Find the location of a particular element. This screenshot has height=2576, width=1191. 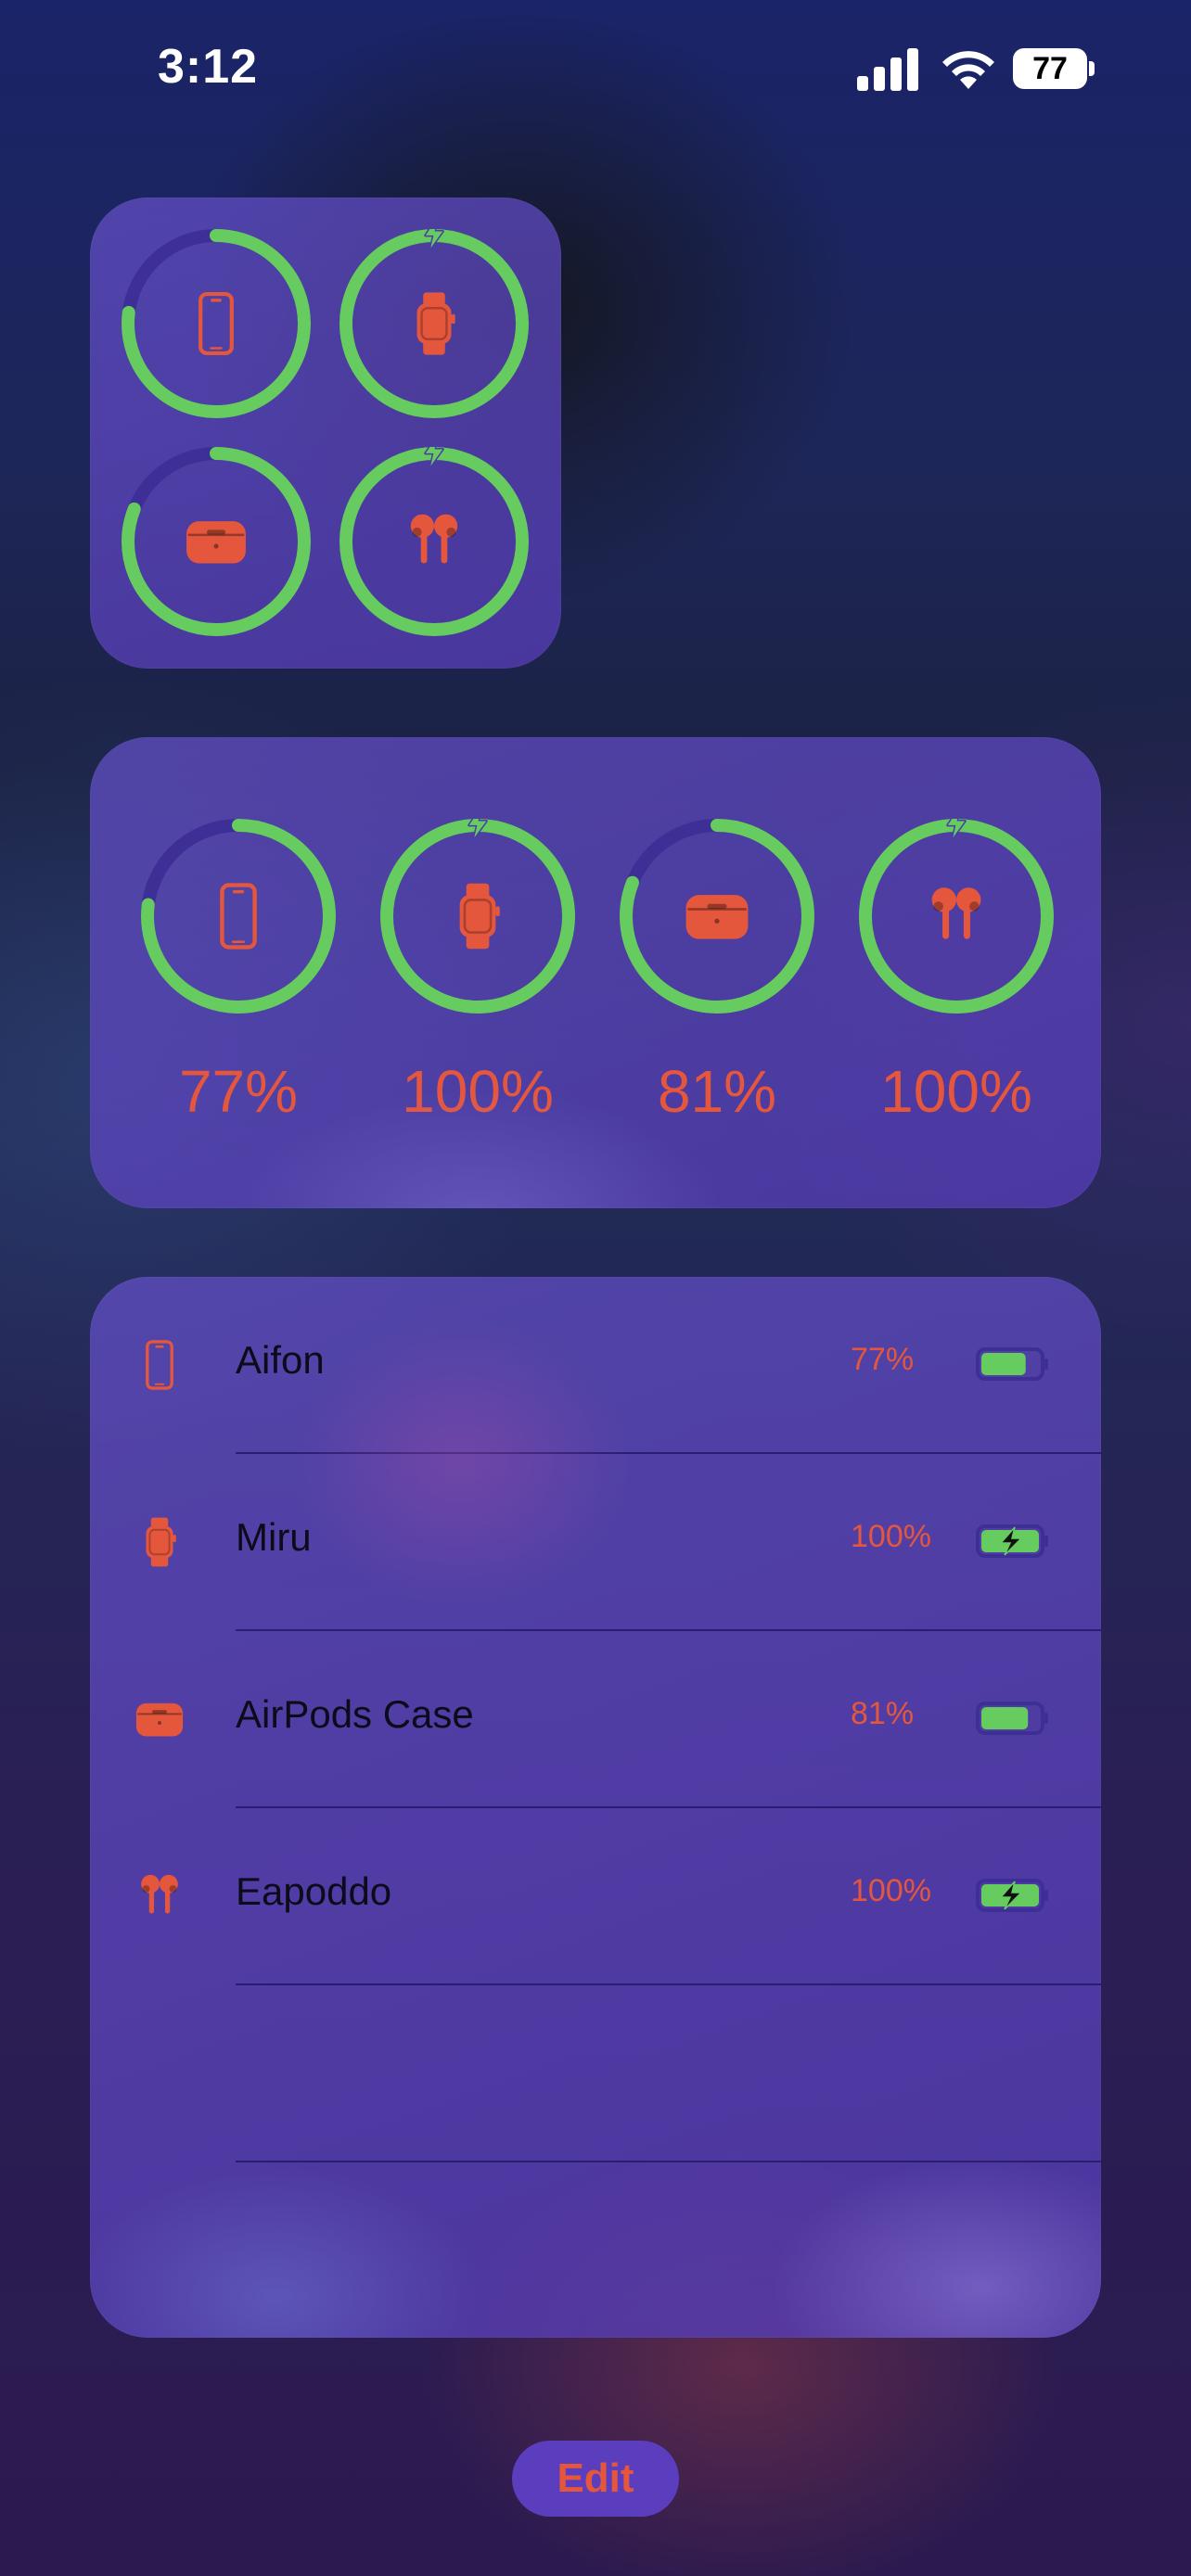

device-name: Eapoddo is located at coordinates (314, 1891).